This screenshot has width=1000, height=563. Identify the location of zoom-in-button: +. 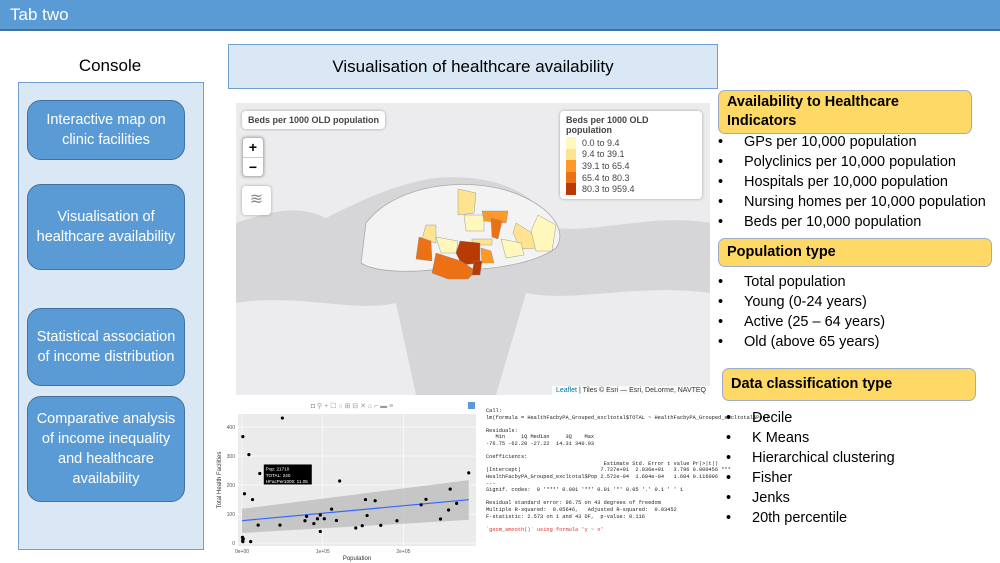
(253, 148).